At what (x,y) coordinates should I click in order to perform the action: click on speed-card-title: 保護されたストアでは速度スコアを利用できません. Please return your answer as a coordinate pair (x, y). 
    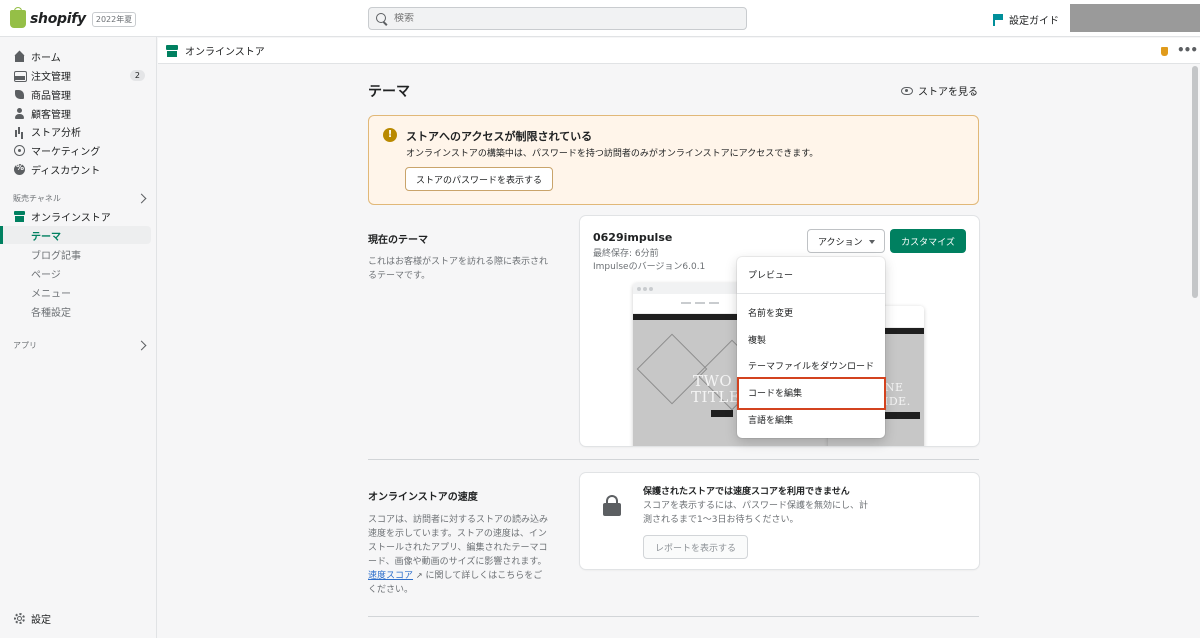
    Looking at the image, I should click on (746, 492).